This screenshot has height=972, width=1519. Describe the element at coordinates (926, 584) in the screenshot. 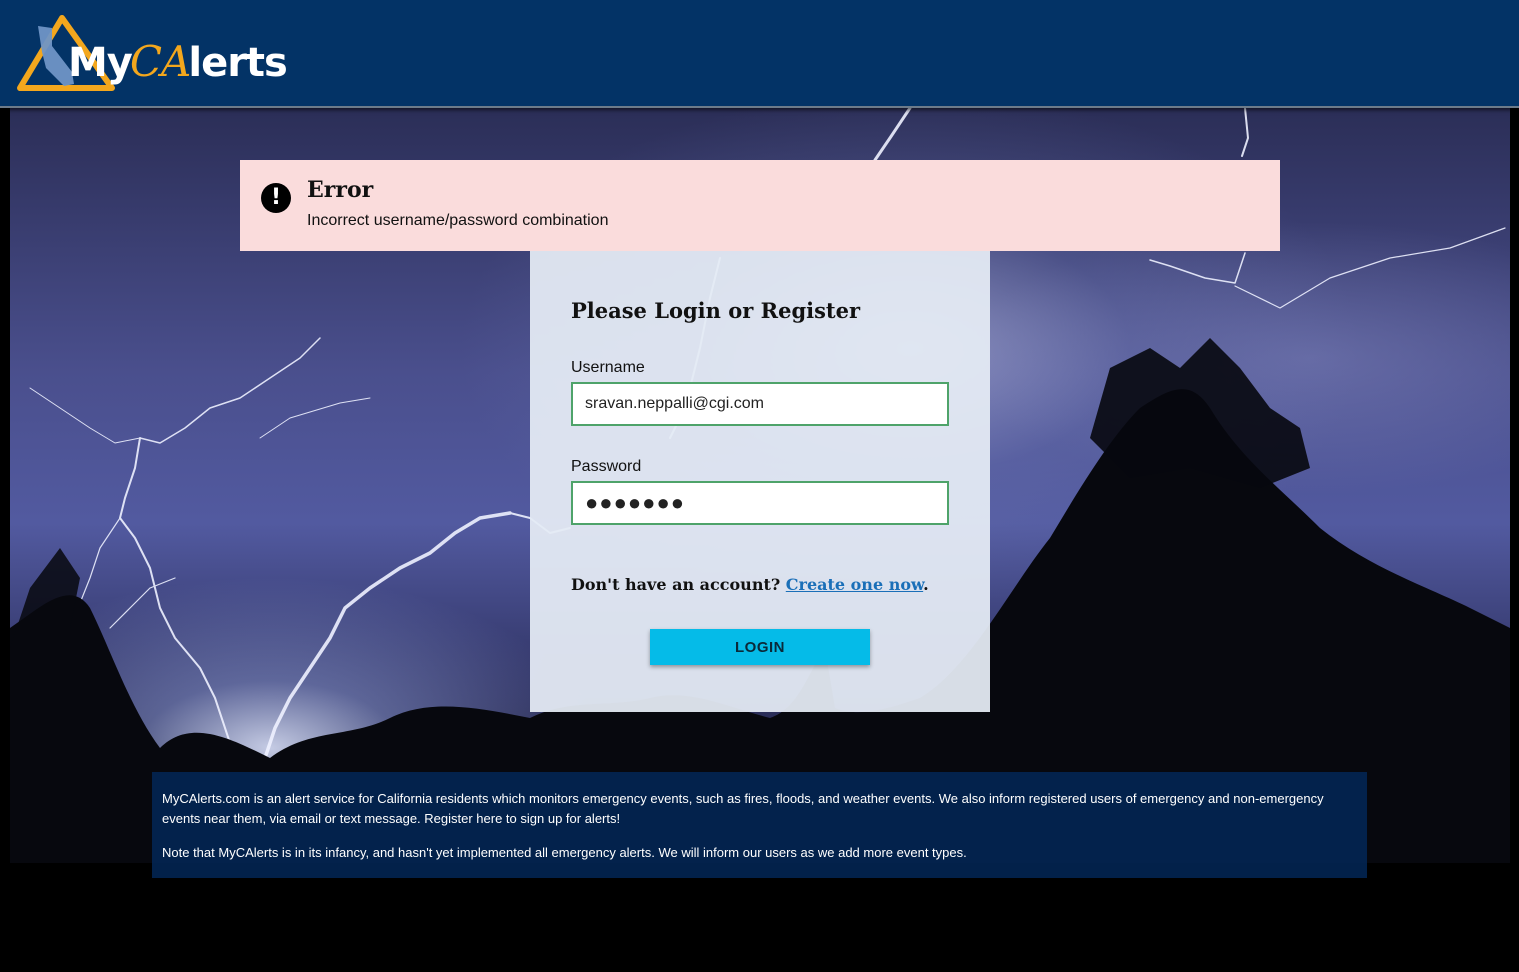

I see `signup-suffix: .` at that location.